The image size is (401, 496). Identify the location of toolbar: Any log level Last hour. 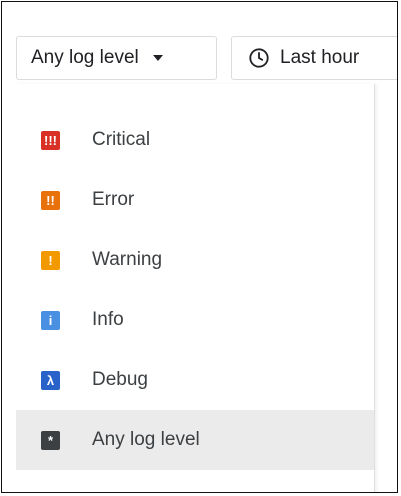
(206, 58).